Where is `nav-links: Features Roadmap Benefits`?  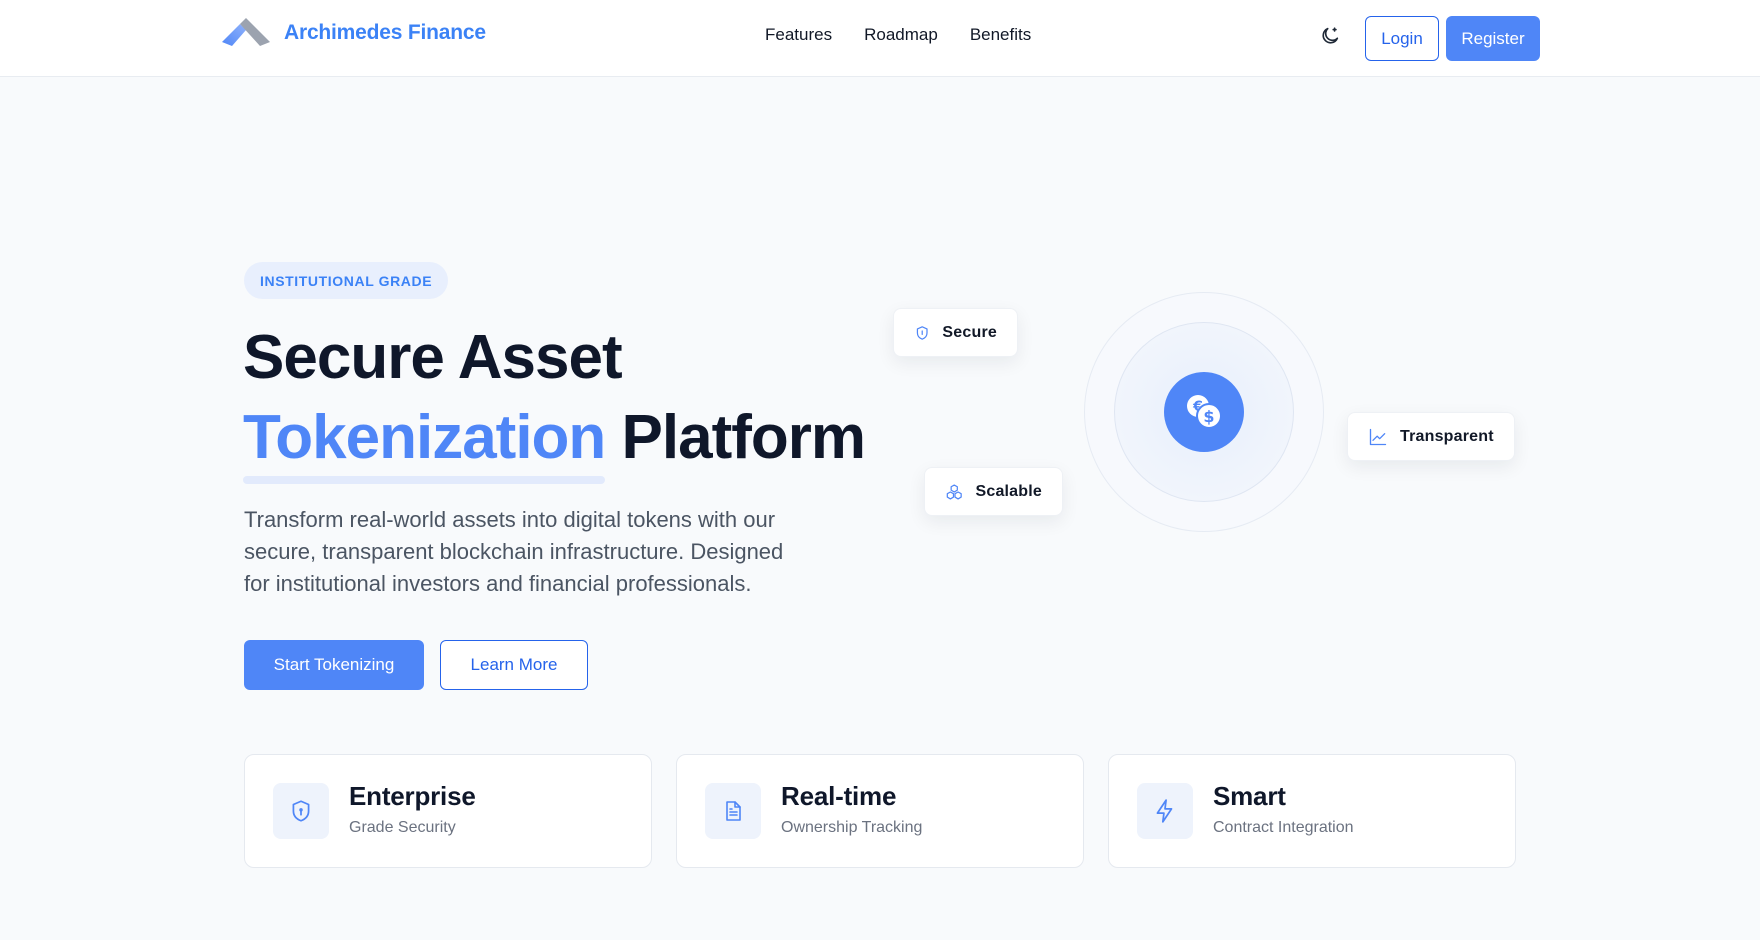 nav-links: Features Roadmap Benefits is located at coordinates (898, 35).